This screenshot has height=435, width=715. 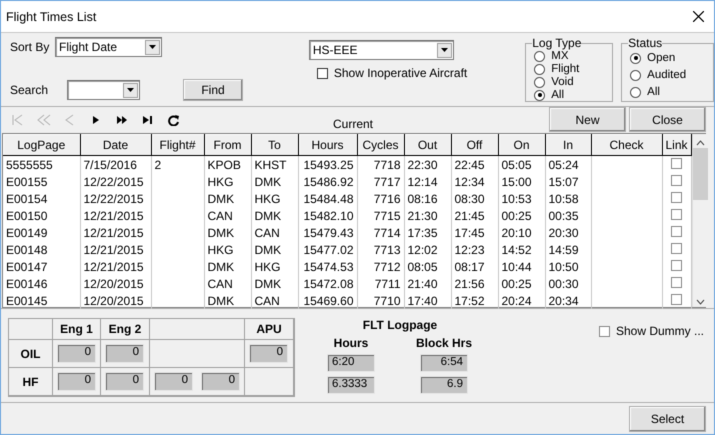 What do you see at coordinates (667, 419) in the screenshot?
I see `select-button: Select` at bounding box center [667, 419].